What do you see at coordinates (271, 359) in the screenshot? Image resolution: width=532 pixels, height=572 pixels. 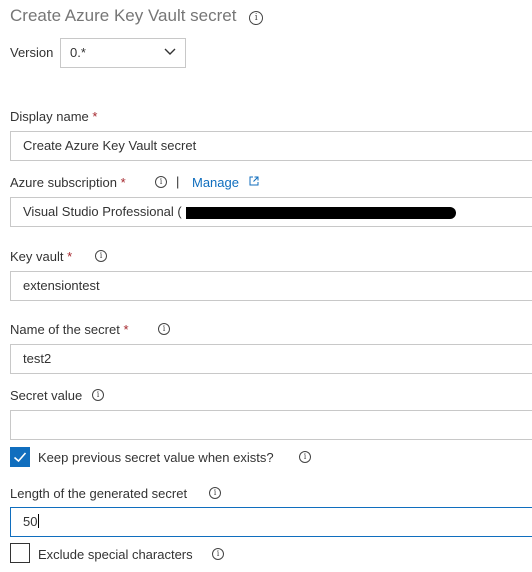 I see `secret-name-input: test2` at bounding box center [271, 359].